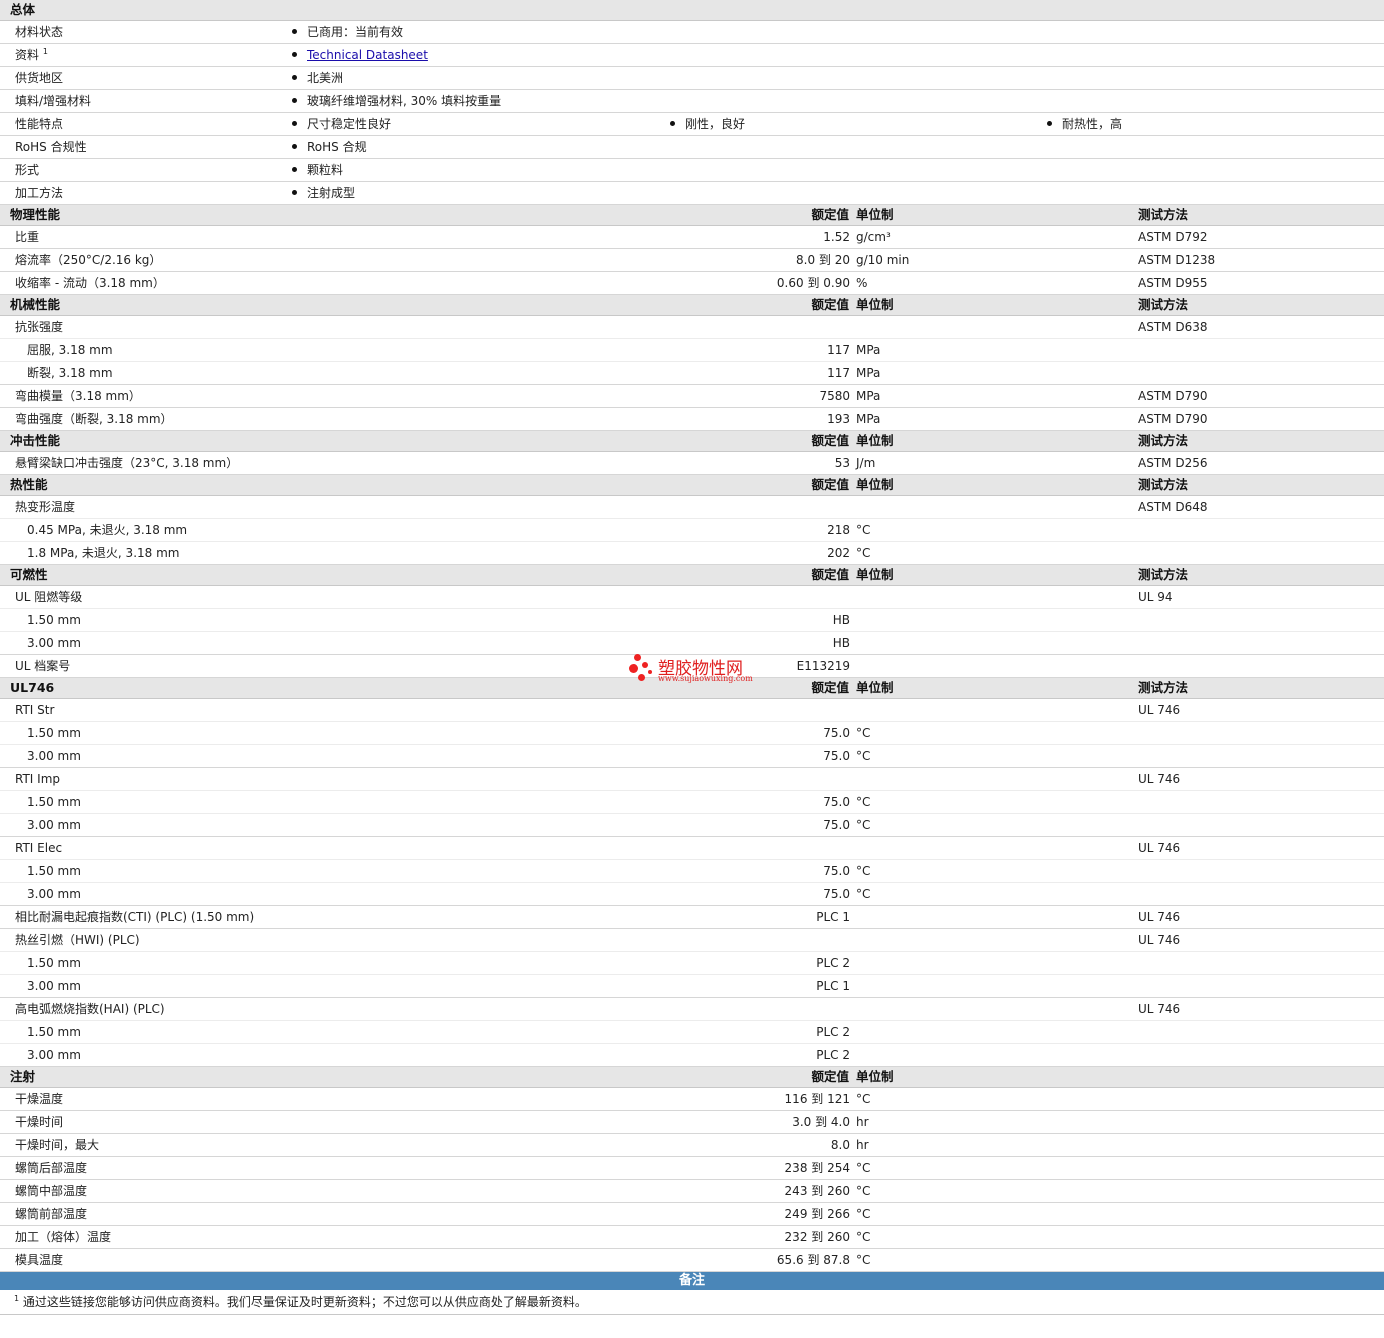 This screenshot has width=1384, height=1338. What do you see at coordinates (692, 10) in the screenshot?
I see `section-header-general: 总体` at bounding box center [692, 10].